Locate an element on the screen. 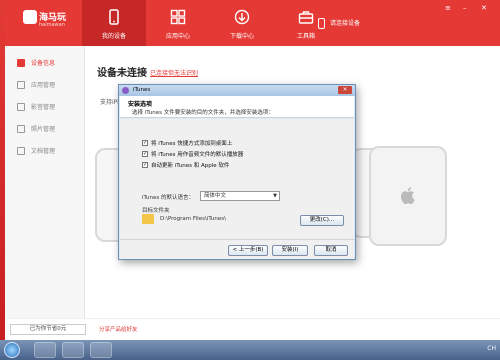 Image resolution: width=500 pixels, height=360 pixels. sidebar-item-media-manage: 影音管理 is located at coordinates (45, 107).